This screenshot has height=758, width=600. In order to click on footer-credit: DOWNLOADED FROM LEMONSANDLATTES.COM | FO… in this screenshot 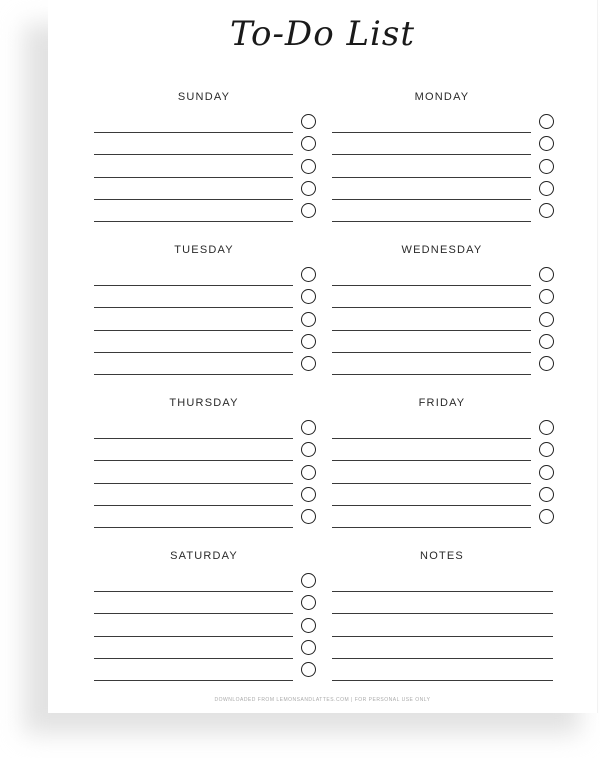, I will do `click(322, 700)`.